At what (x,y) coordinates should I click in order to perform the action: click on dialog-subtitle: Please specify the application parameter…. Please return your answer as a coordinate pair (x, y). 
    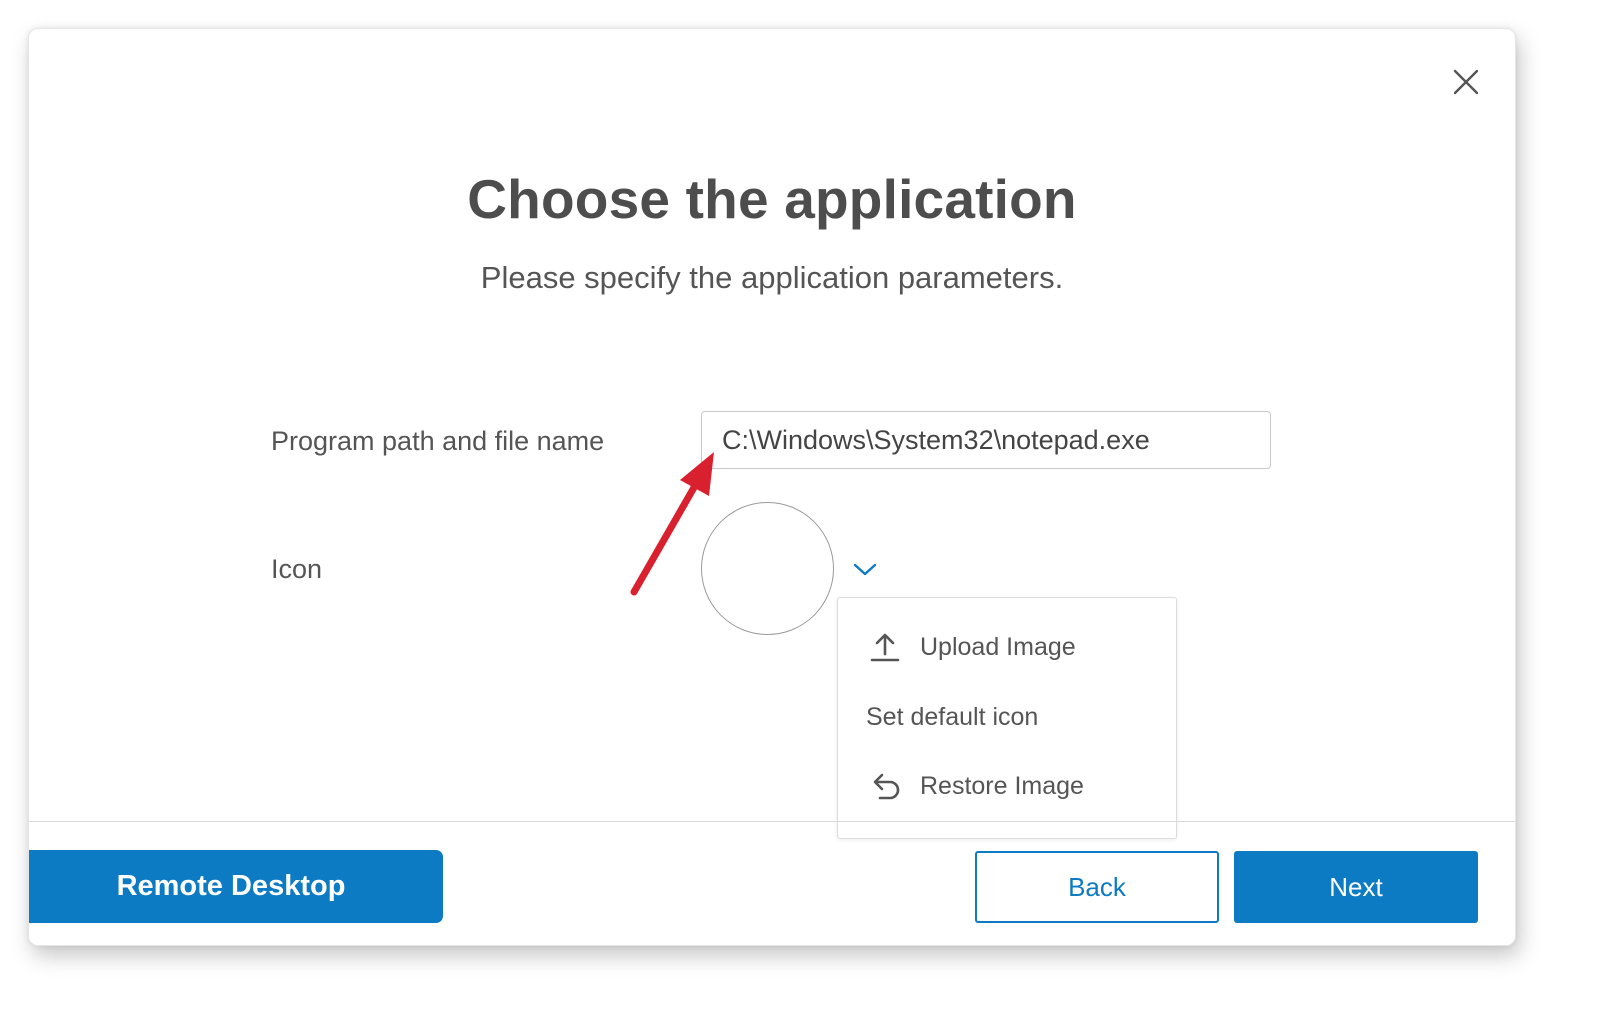
    Looking at the image, I should click on (772, 277).